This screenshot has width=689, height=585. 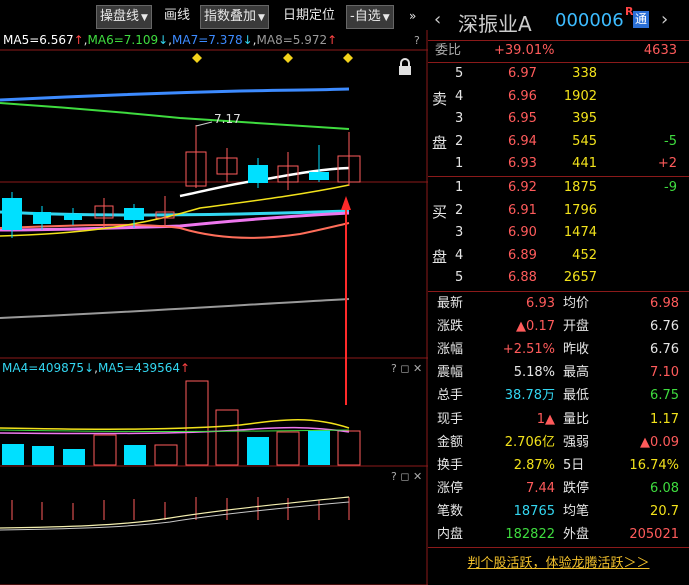 What do you see at coordinates (558, 547) in the screenshot?
I see `divider` at bounding box center [558, 547].